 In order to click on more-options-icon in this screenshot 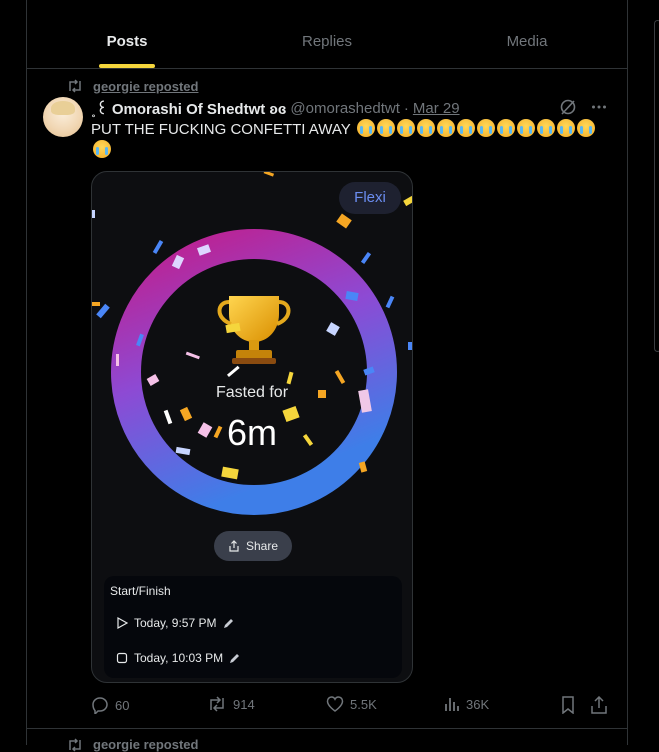, I will do `click(599, 107)`.